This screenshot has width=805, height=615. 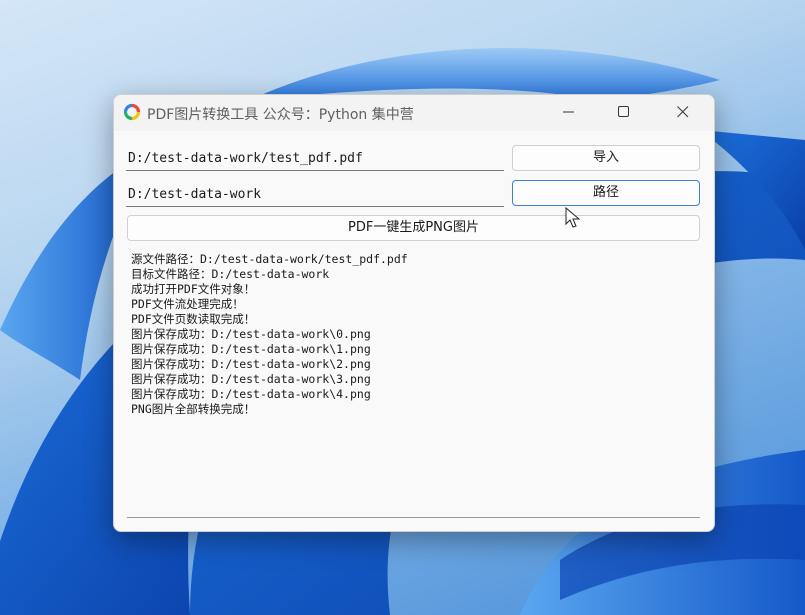 I want to click on close-button, so click(x=683, y=112).